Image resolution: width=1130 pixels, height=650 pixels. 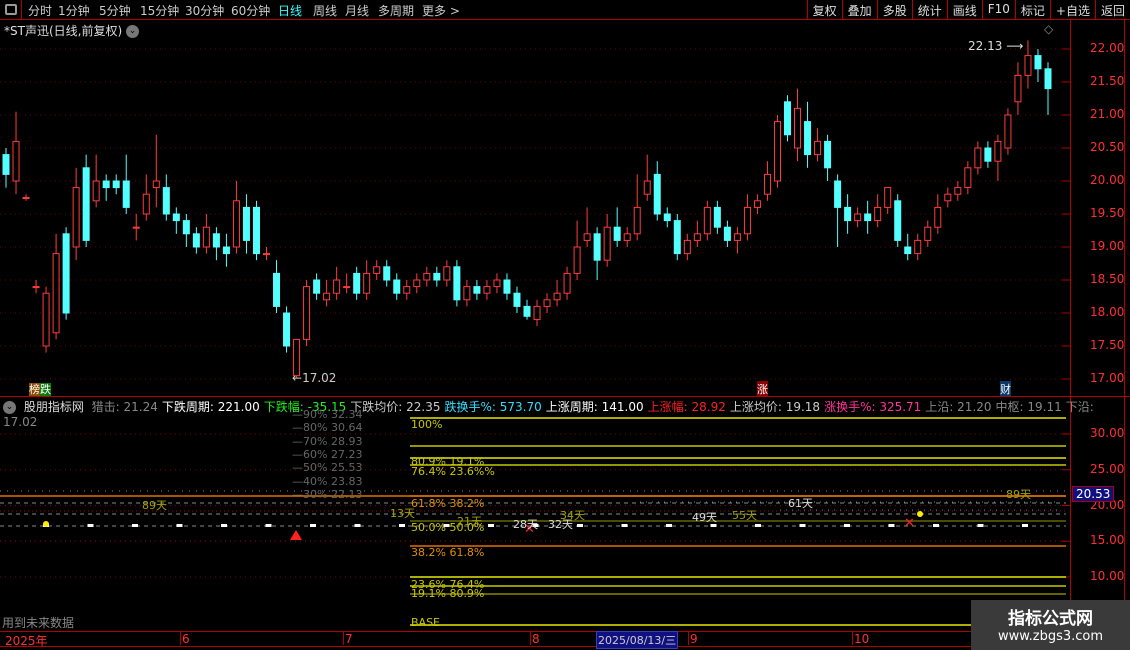 What do you see at coordinates (1032, 10) in the screenshot?
I see `mark-button: 标记` at bounding box center [1032, 10].